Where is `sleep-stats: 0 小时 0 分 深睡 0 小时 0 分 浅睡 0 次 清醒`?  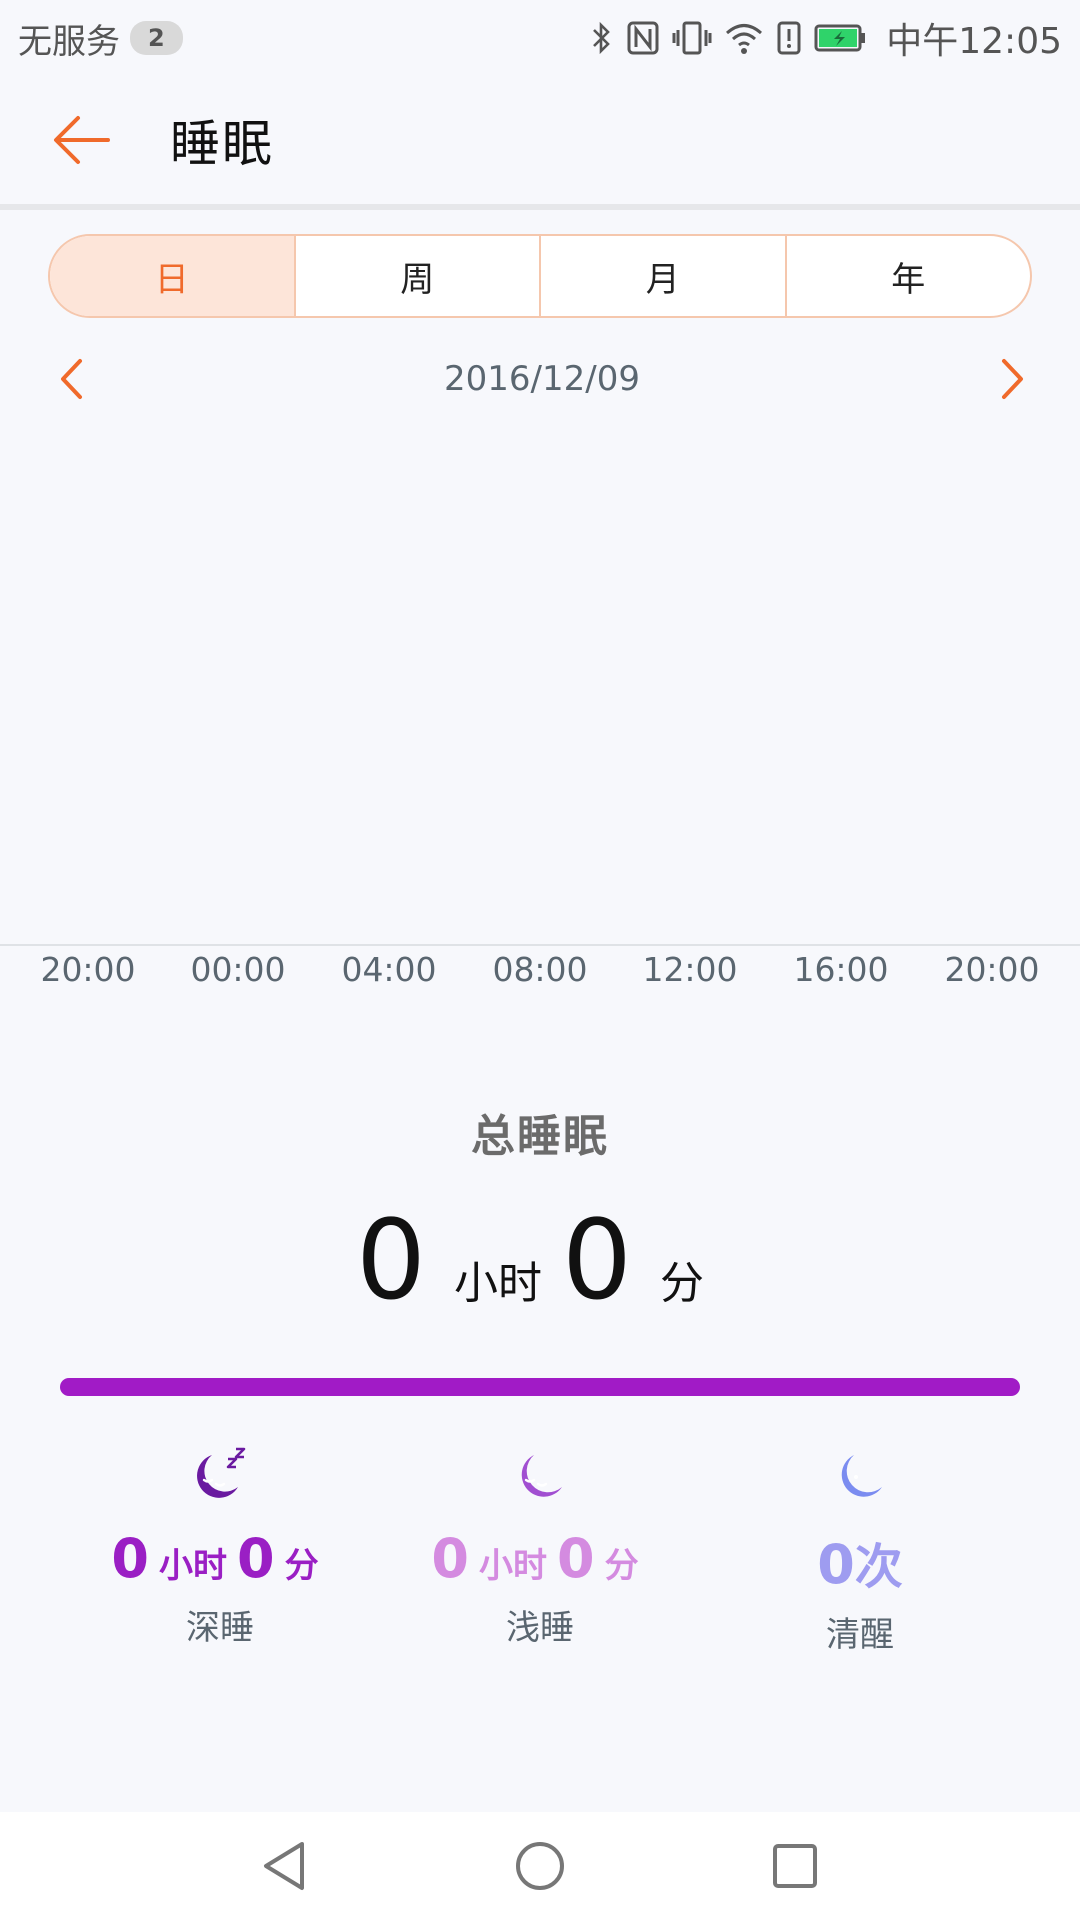
sleep-stats: 0 小时 0 分 深睡 0 小时 0 分 浅睡 0 次 清醒 is located at coordinates (540, 1555).